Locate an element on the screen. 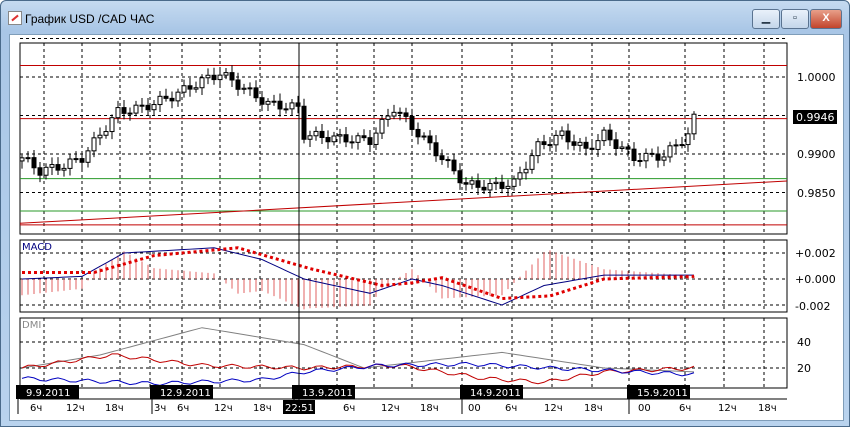  date-label: 9.9.2011 is located at coordinates (48, 393).